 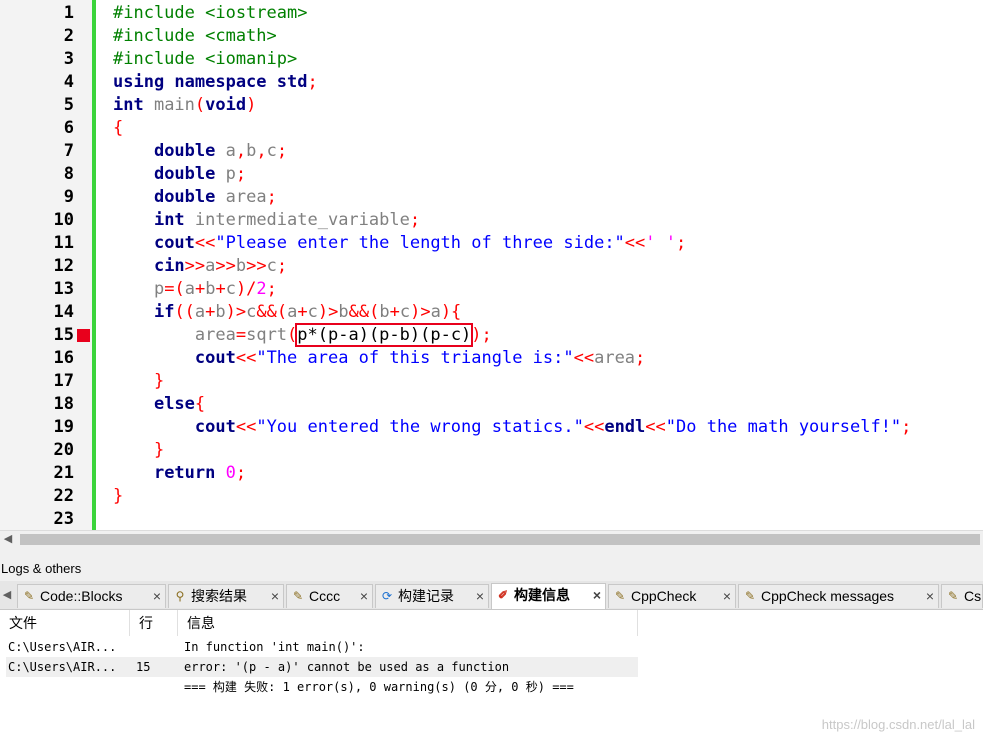 I want to click on error-marker-icon, so click(x=83, y=335).